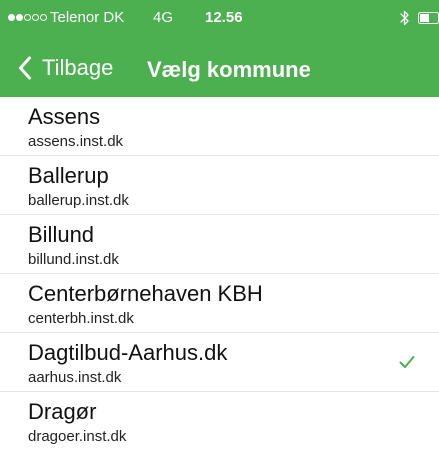 The image size is (439, 453). I want to click on back-button: Tilbage, so click(65, 68).